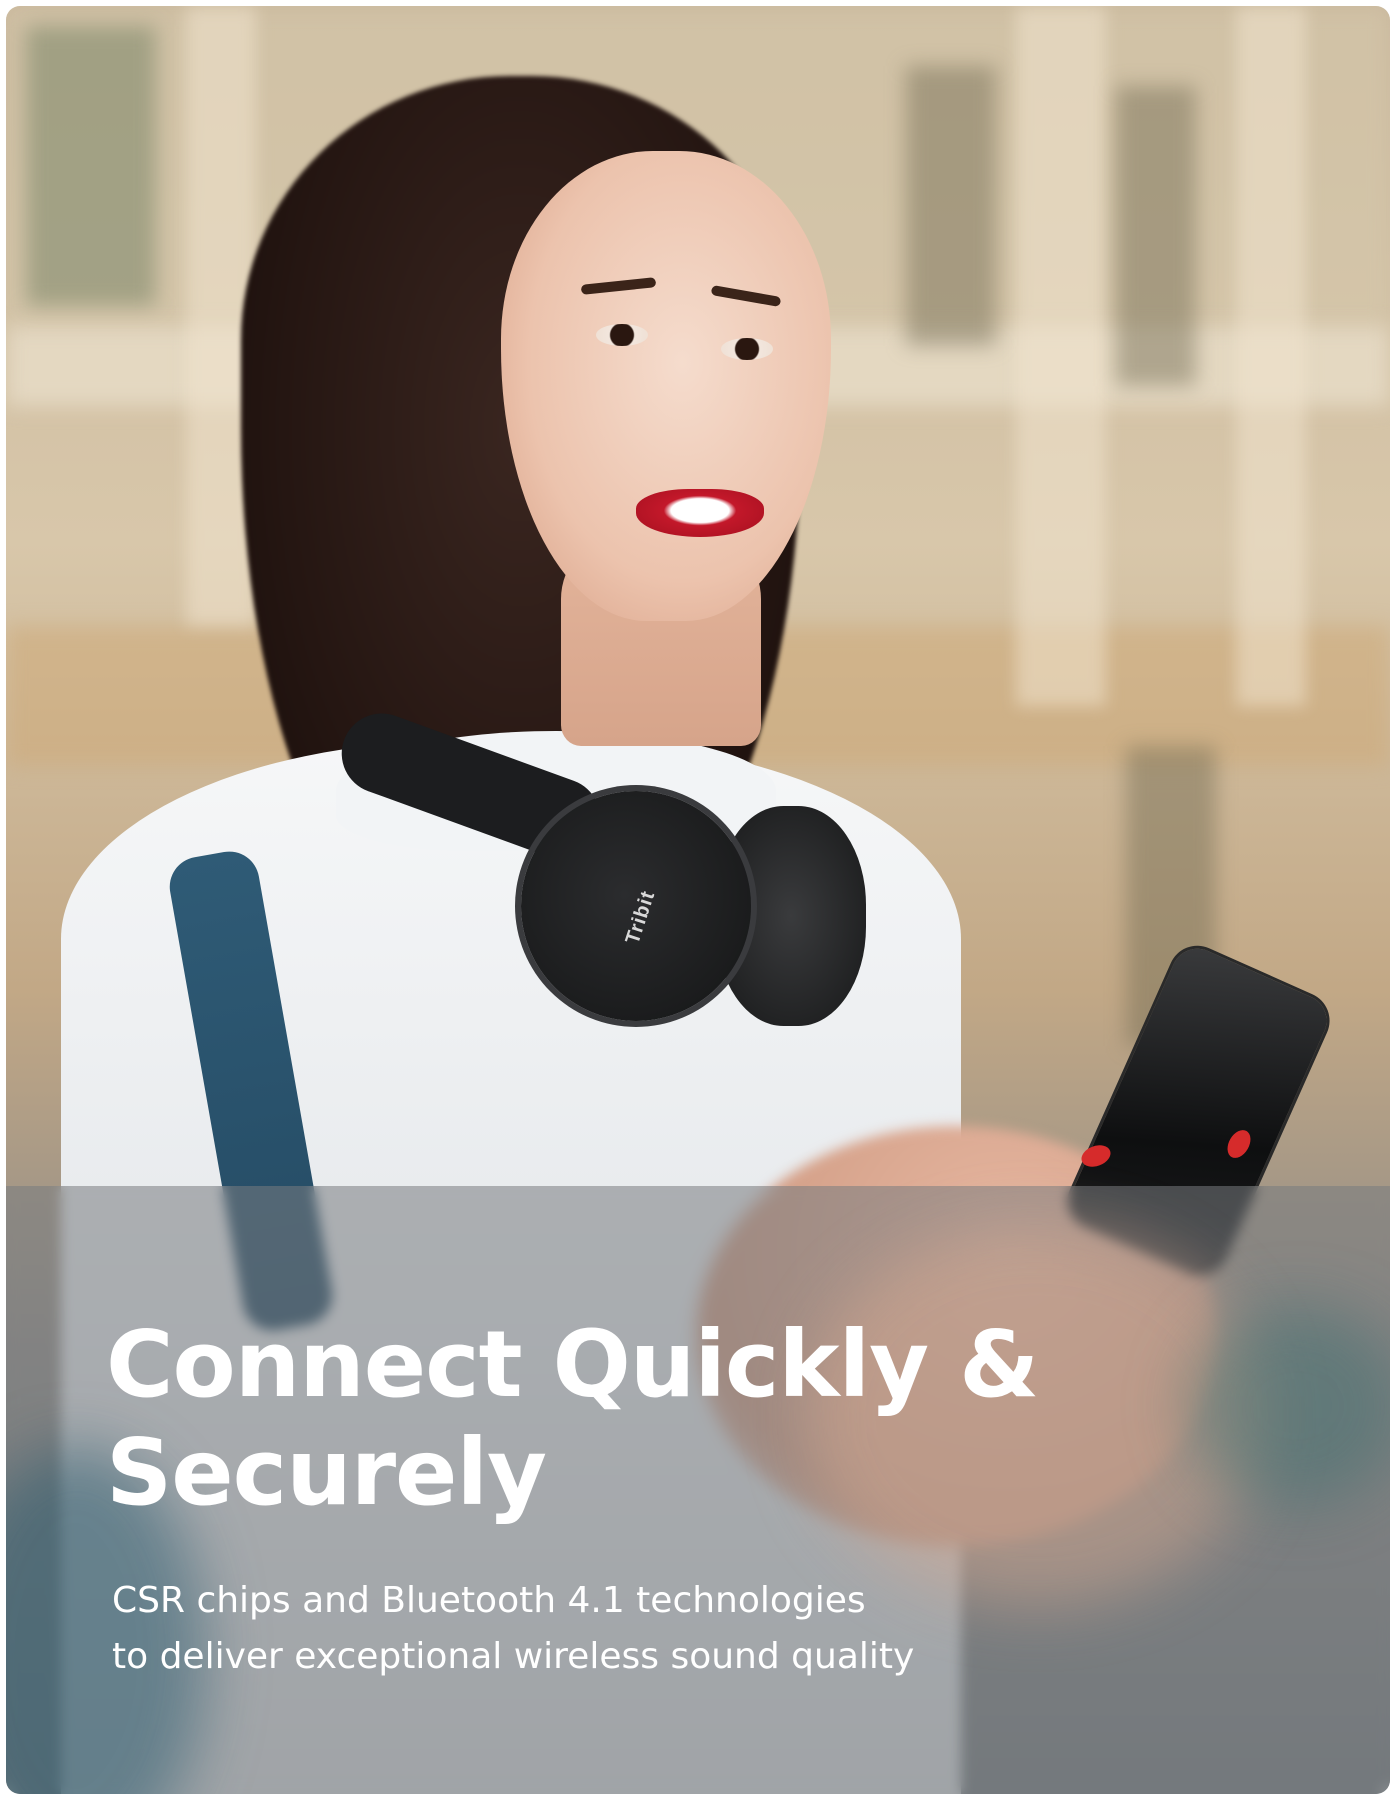  Describe the element at coordinates (572, 1364) in the screenshot. I see `headline-line-1: Connect Quickly &` at that location.